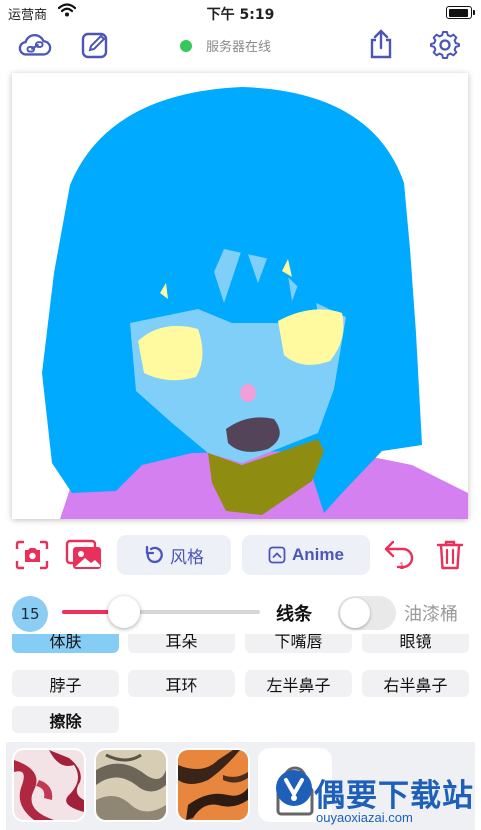 This screenshot has height=830, width=481. Describe the element at coordinates (381, 44) in the screenshot. I see `share-icon` at that location.